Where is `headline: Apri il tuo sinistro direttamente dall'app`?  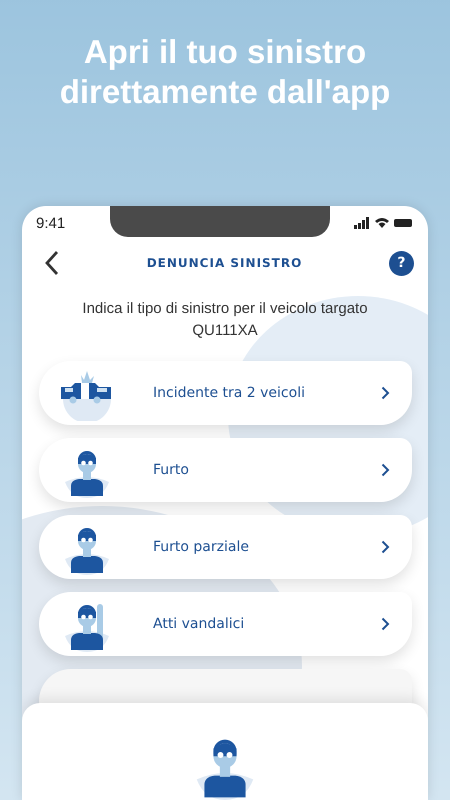
headline: Apri il tuo sinistro direttamente dall'app is located at coordinates (225, 72).